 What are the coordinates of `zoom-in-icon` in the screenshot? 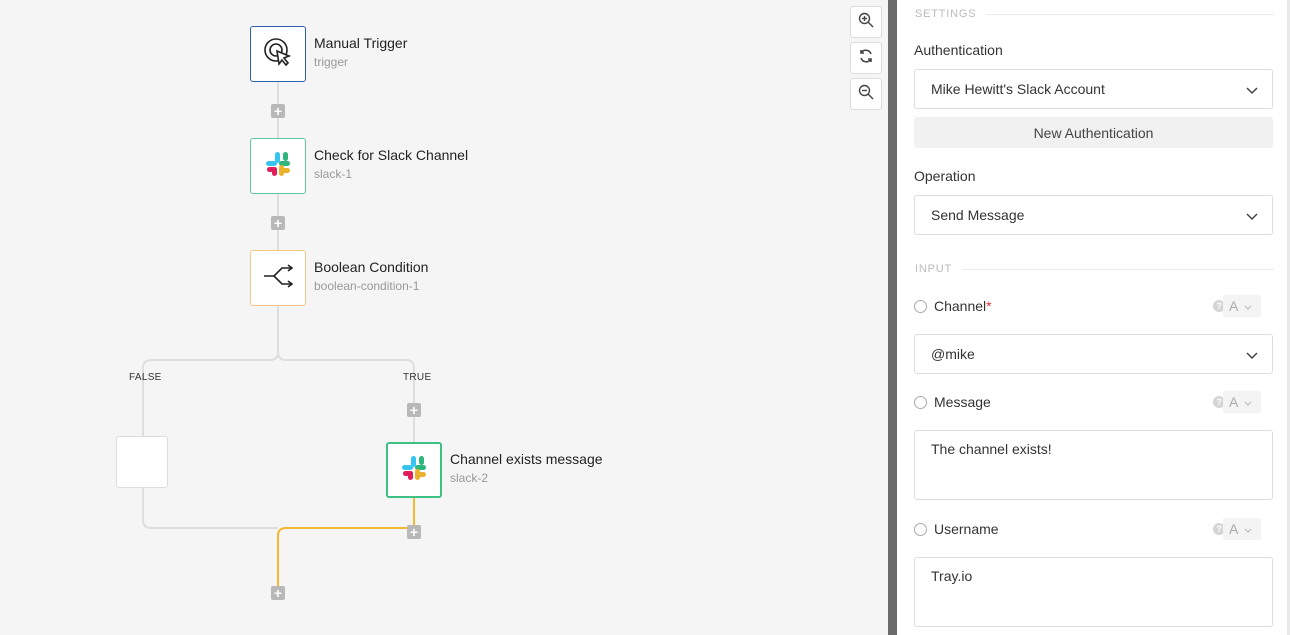 It's located at (866, 22).